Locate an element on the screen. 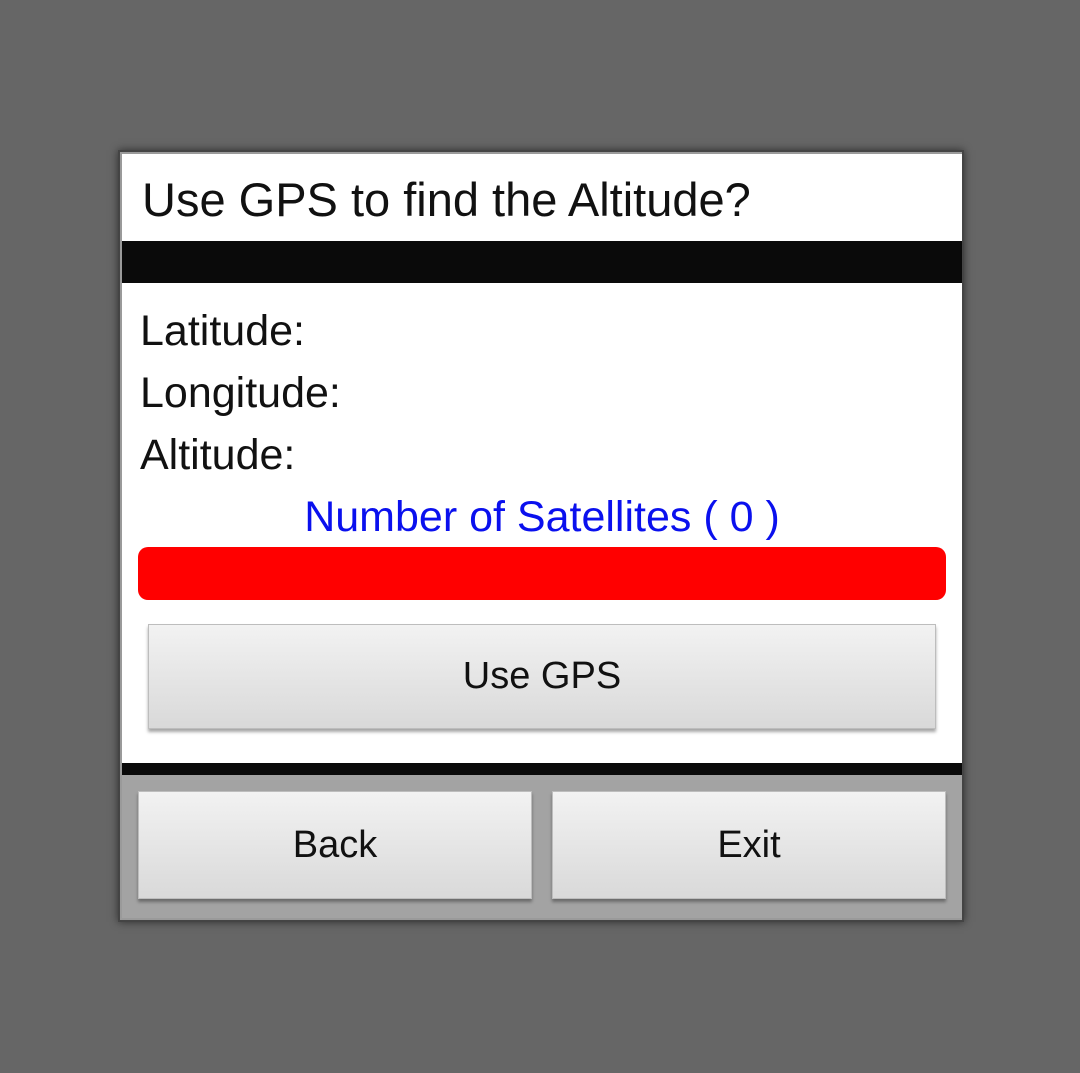 The height and width of the screenshot is (1073, 1080). exit-button: Exit is located at coordinates (749, 845).